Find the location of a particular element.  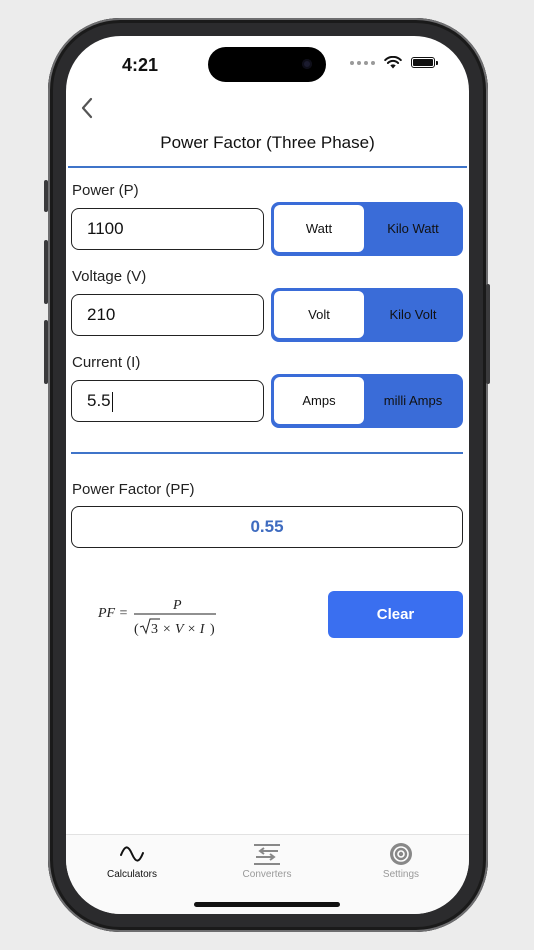

watt-option: Watt is located at coordinates (319, 228).